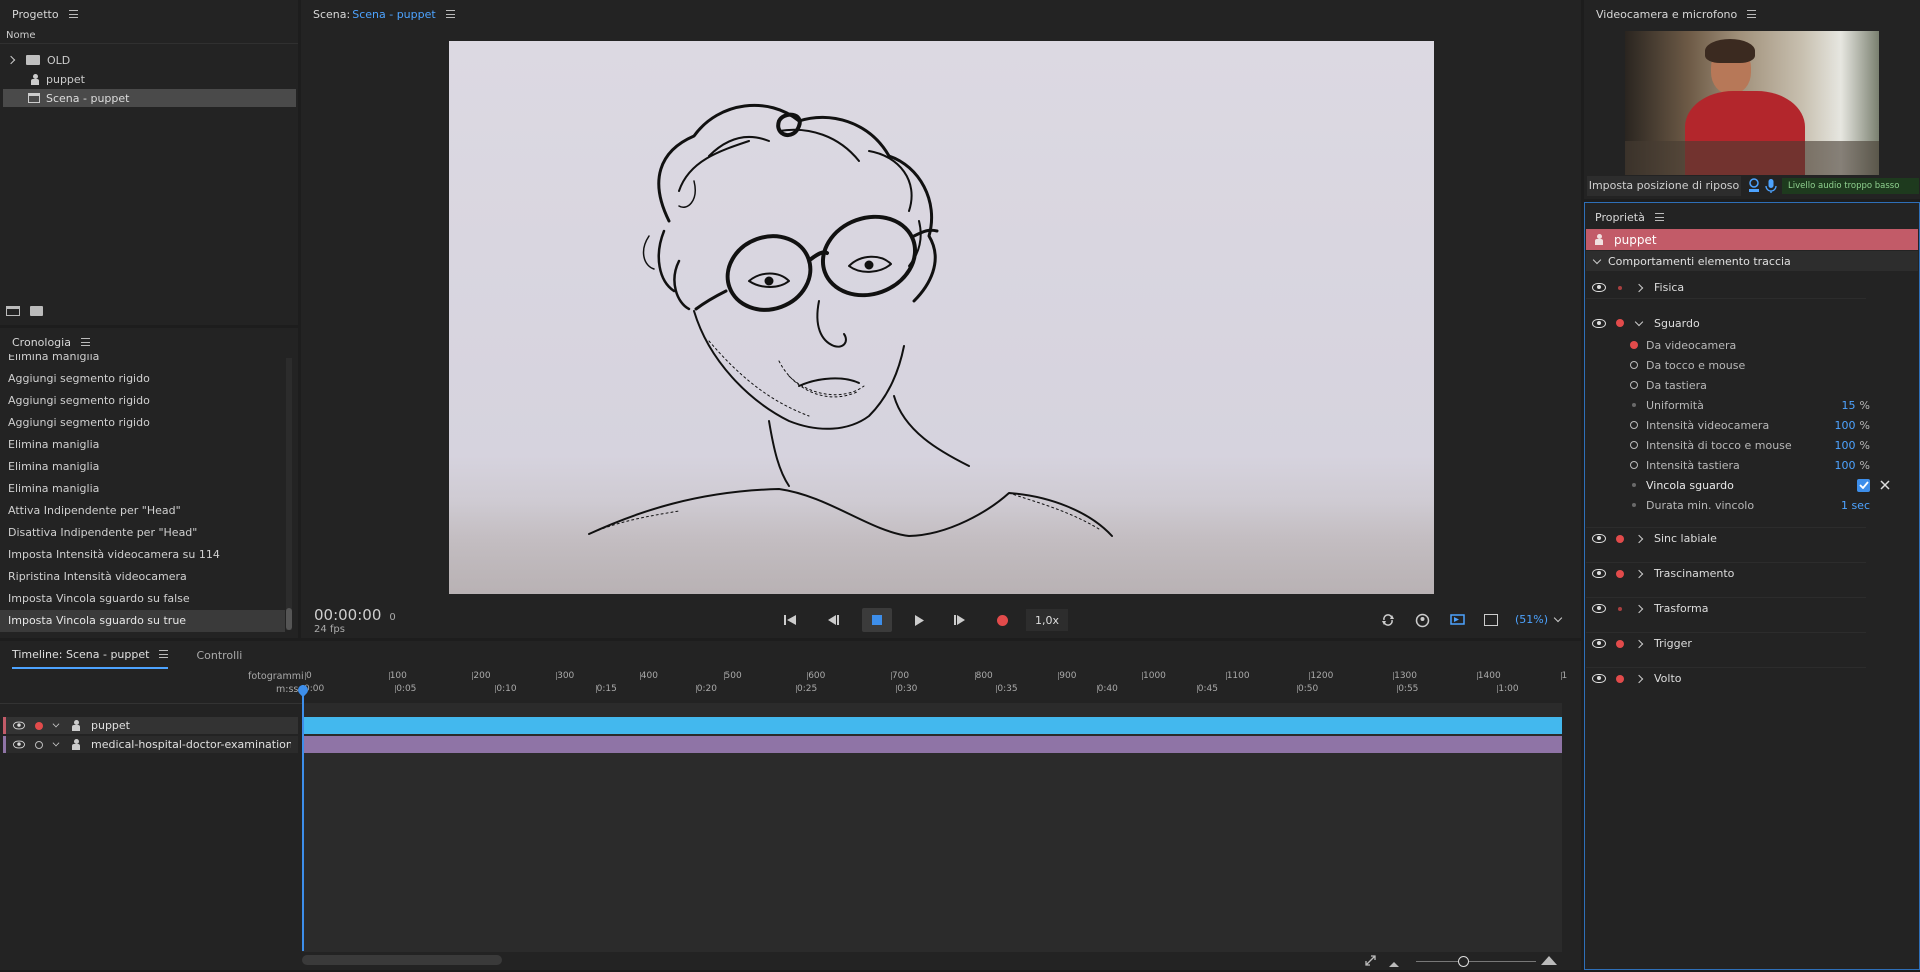  Describe the element at coordinates (1047, 620) in the screenshot. I see `playback-speed: 1,0x` at that location.